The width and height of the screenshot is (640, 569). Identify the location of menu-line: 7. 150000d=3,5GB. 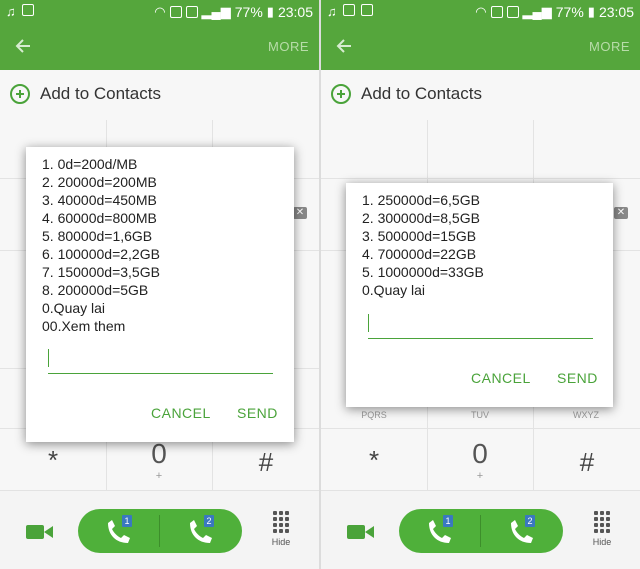
(101, 272).